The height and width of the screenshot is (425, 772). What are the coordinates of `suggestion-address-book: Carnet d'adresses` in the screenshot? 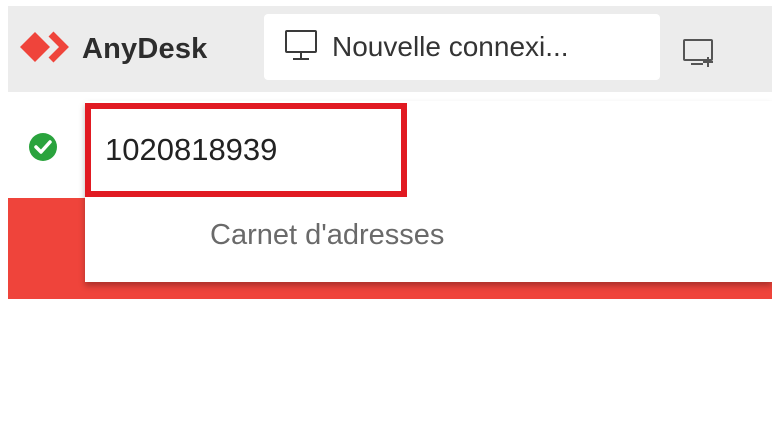 It's located at (327, 235).